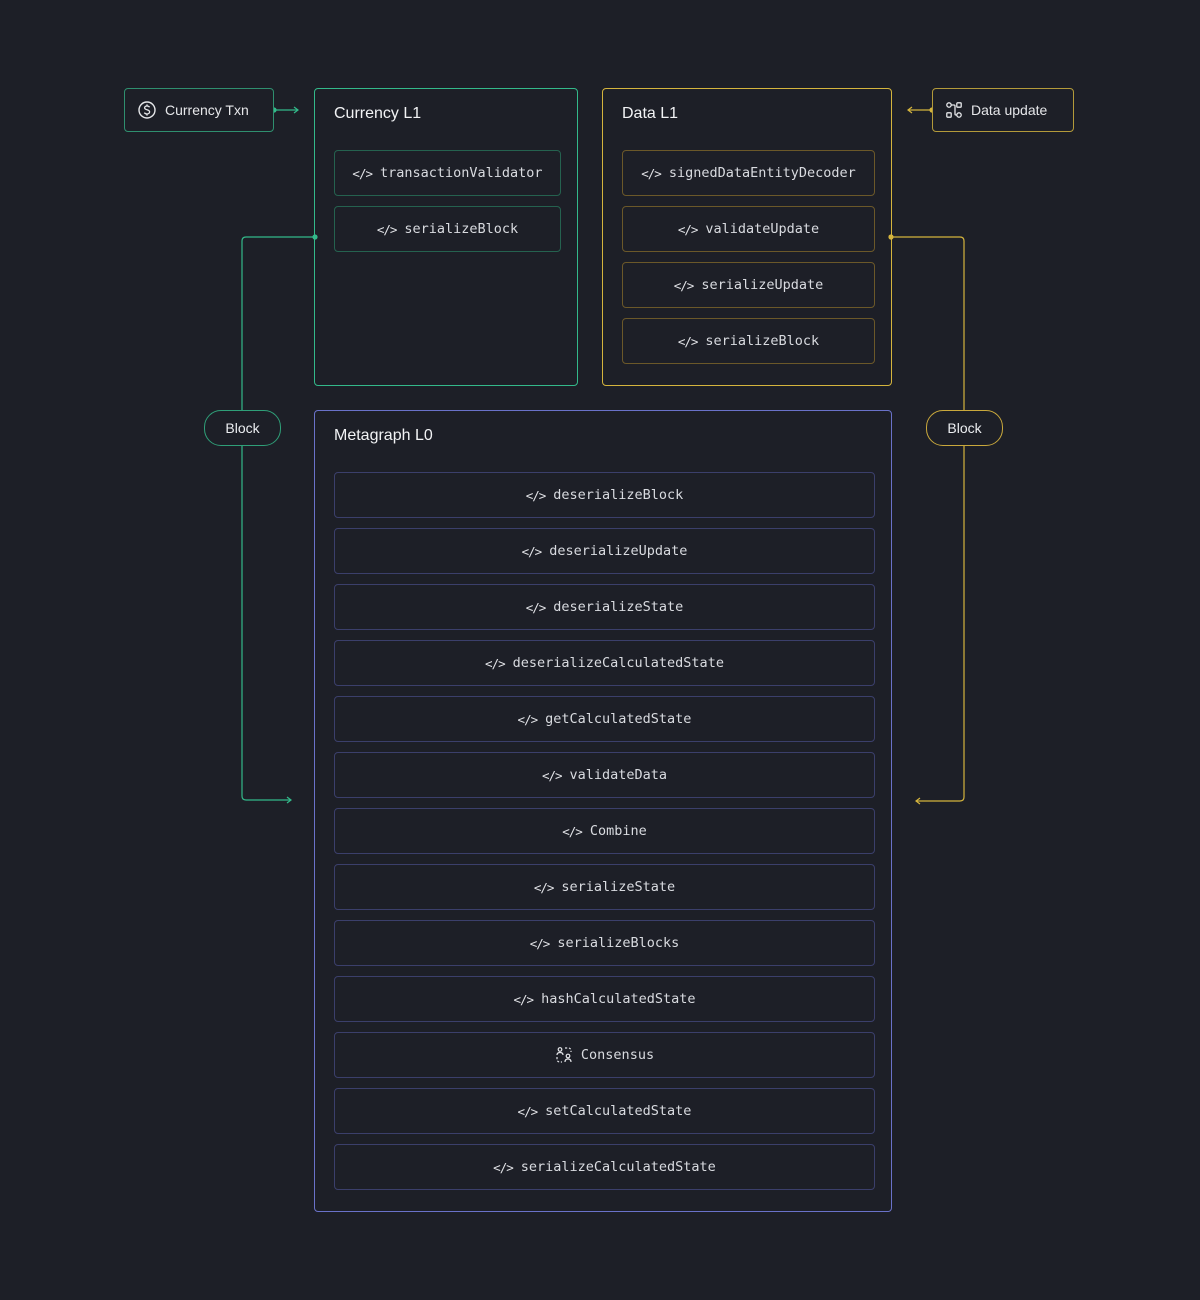 The image size is (1200, 1300). I want to click on function-label: hashCalculatedState, so click(618, 999).